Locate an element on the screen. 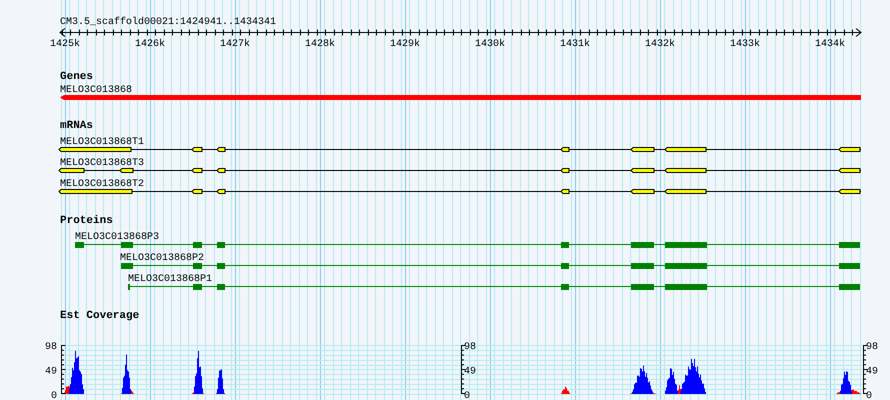  feature-label: MELO3C013868T1 is located at coordinates (102, 142).